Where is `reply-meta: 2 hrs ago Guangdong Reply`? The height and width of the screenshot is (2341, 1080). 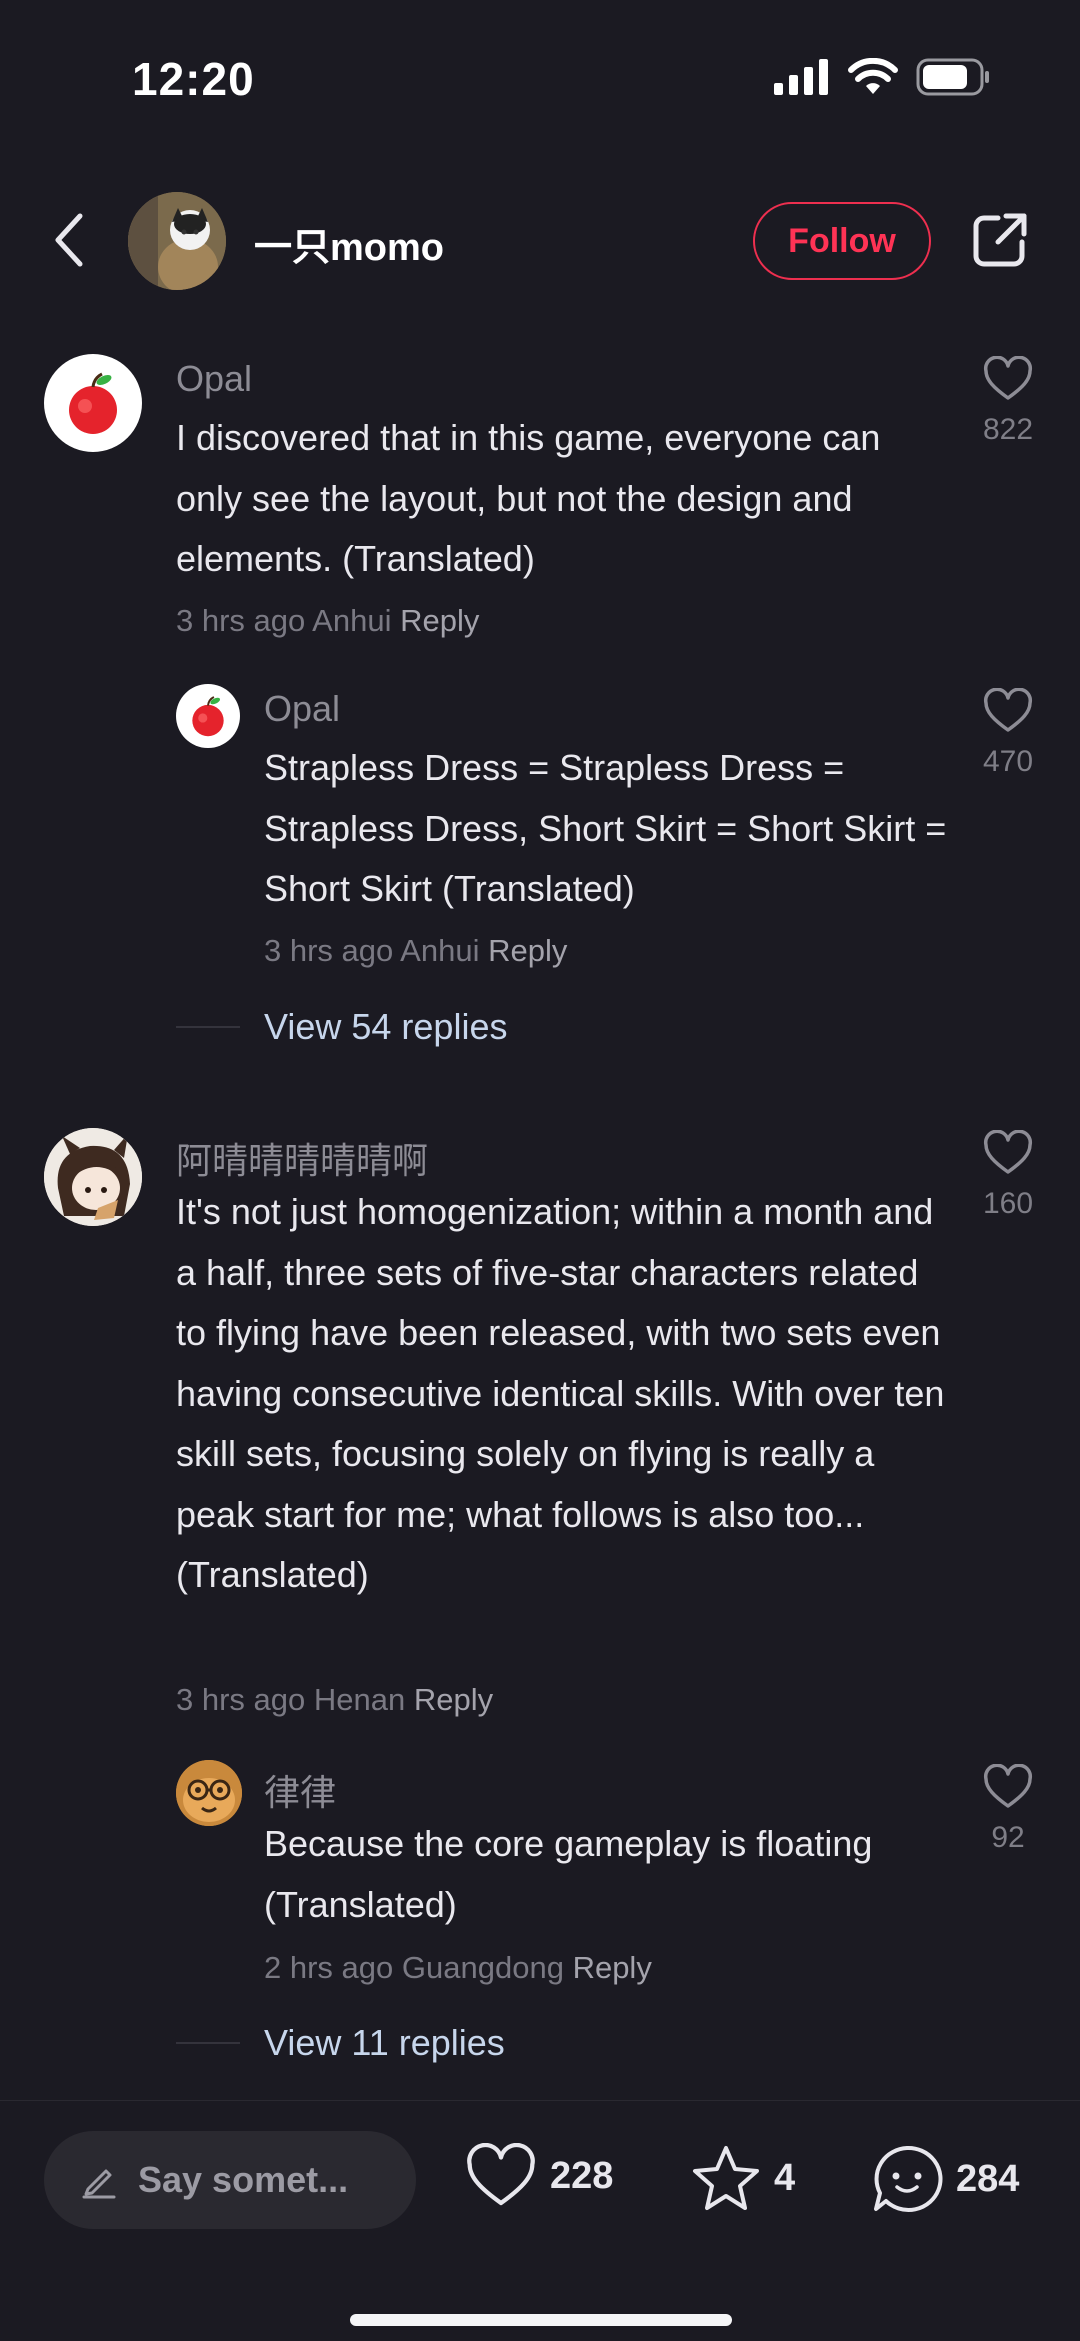 reply-meta: 2 hrs ago Guangdong Reply is located at coordinates (458, 1968).